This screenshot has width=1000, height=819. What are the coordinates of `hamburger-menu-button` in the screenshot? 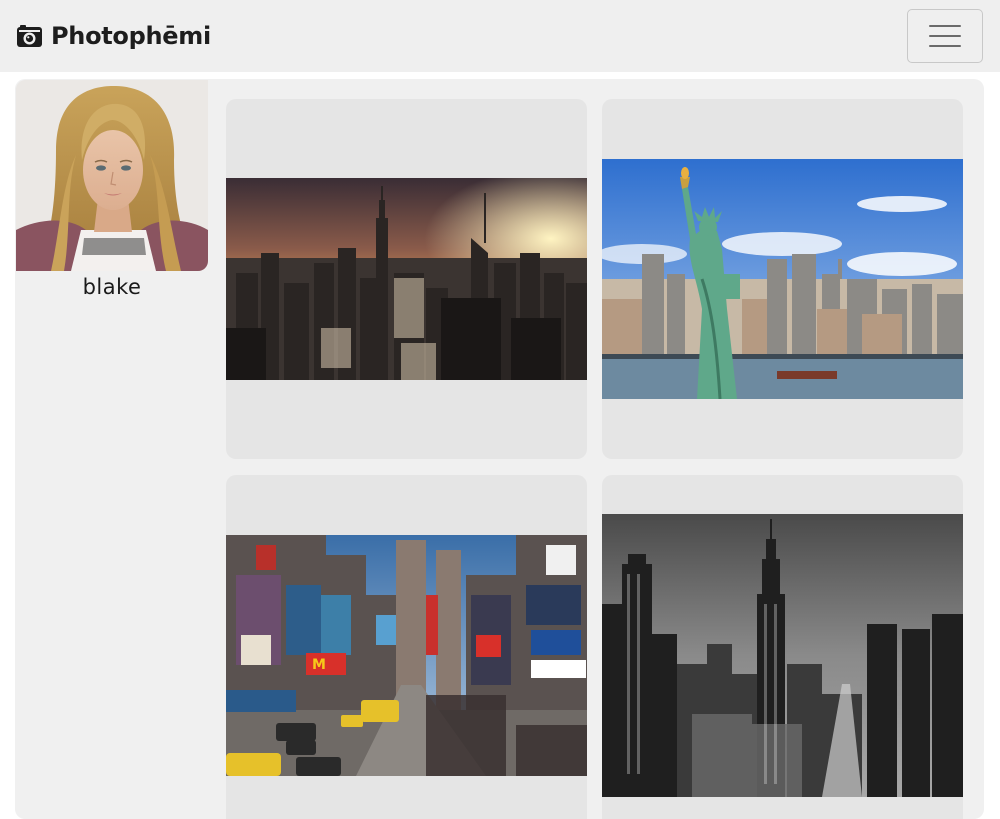 It's located at (945, 36).